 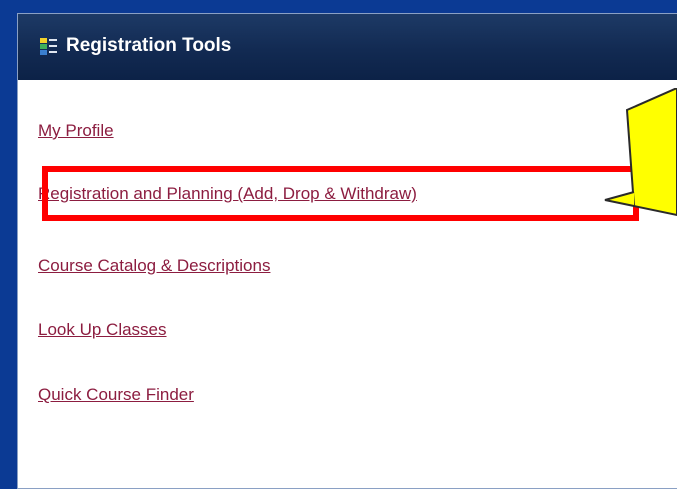 What do you see at coordinates (116, 395) in the screenshot?
I see `quick-course-finder-link: Quick Course Finder` at bounding box center [116, 395].